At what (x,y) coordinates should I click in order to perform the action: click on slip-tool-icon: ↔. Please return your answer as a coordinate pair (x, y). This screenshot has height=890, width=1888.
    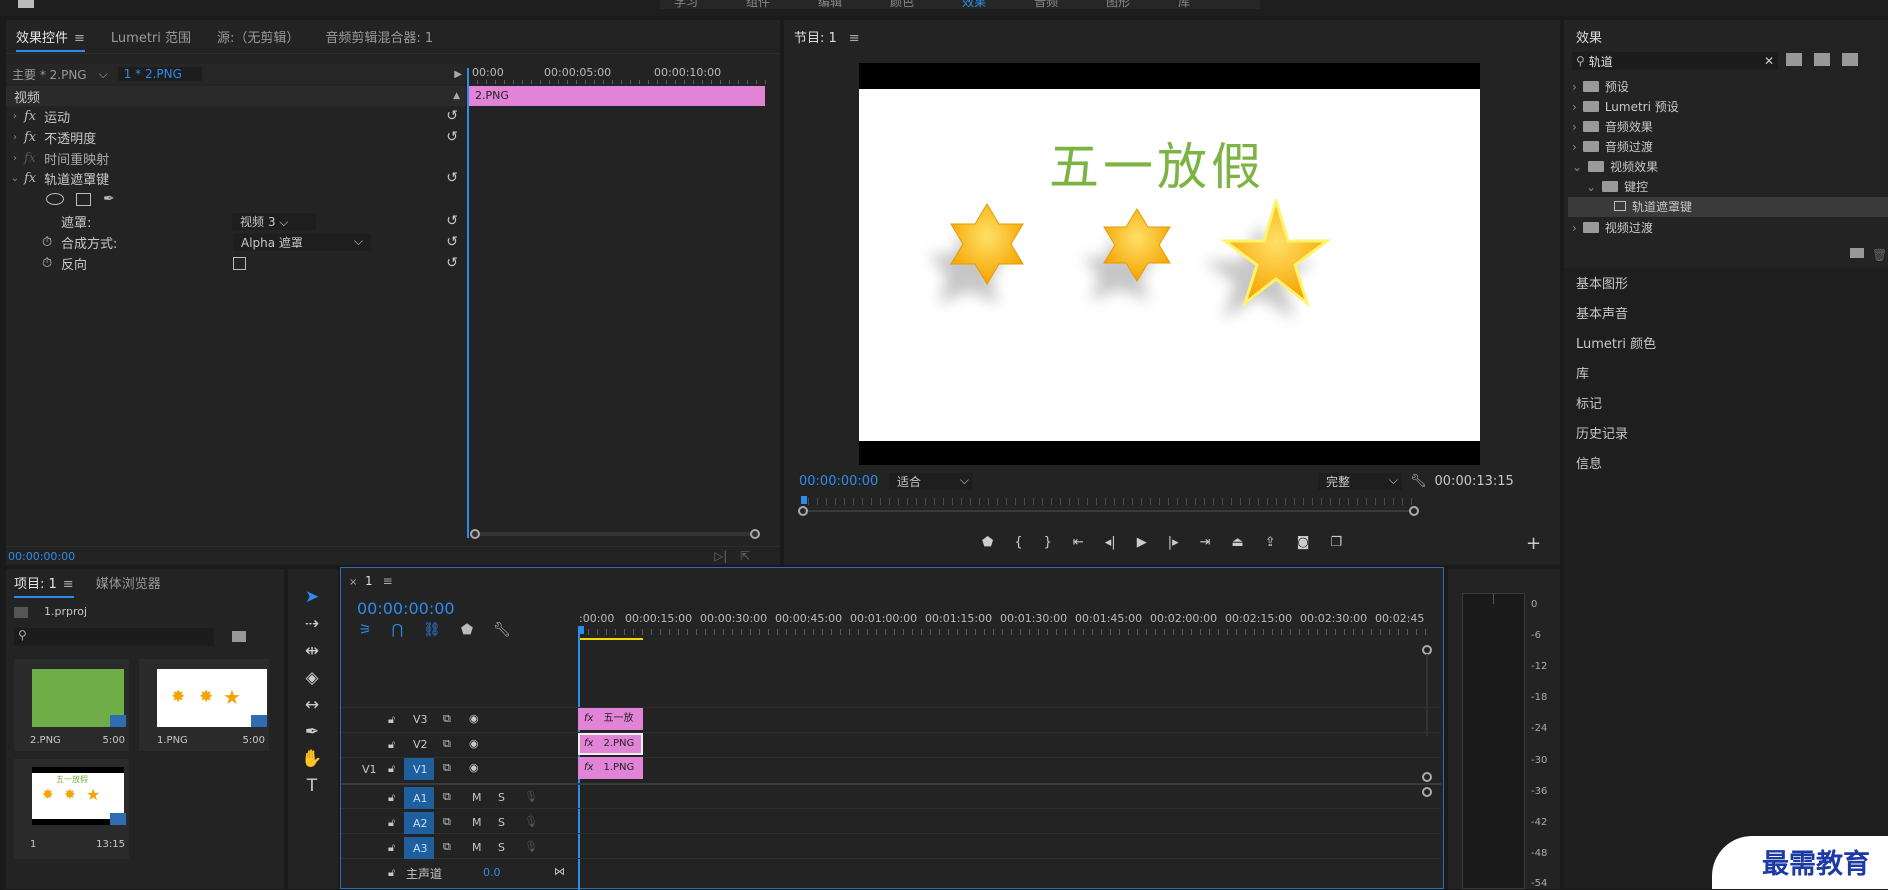
    Looking at the image, I should click on (312, 705).